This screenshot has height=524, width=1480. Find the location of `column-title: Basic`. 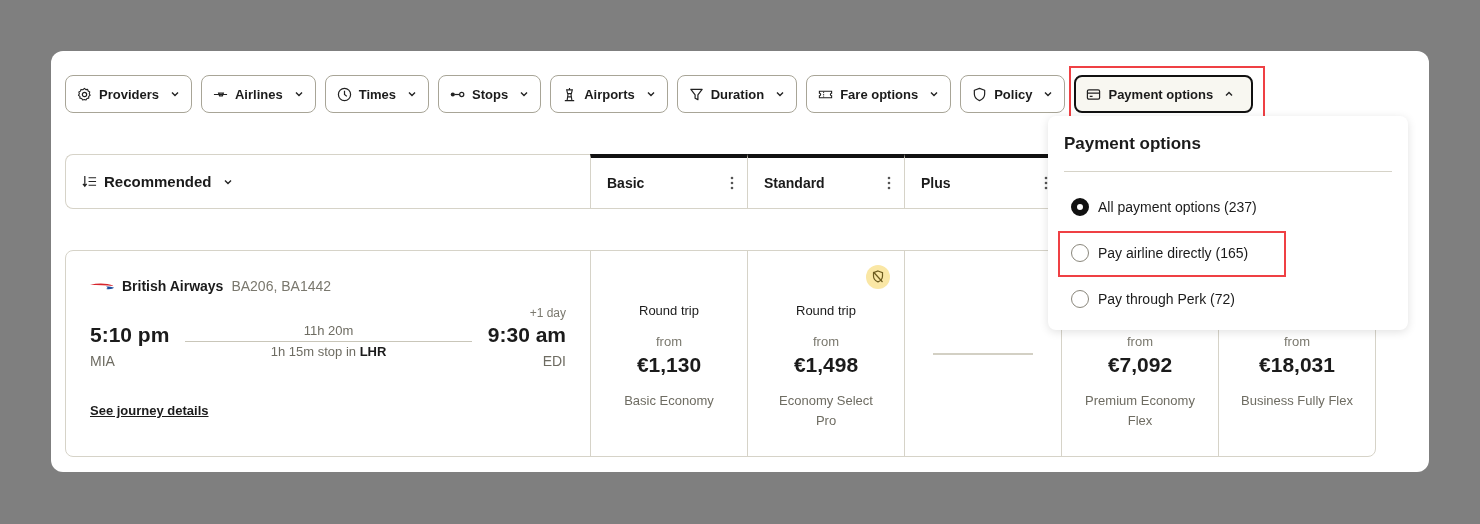

column-title: Basic is located at coordinates (626, 183).